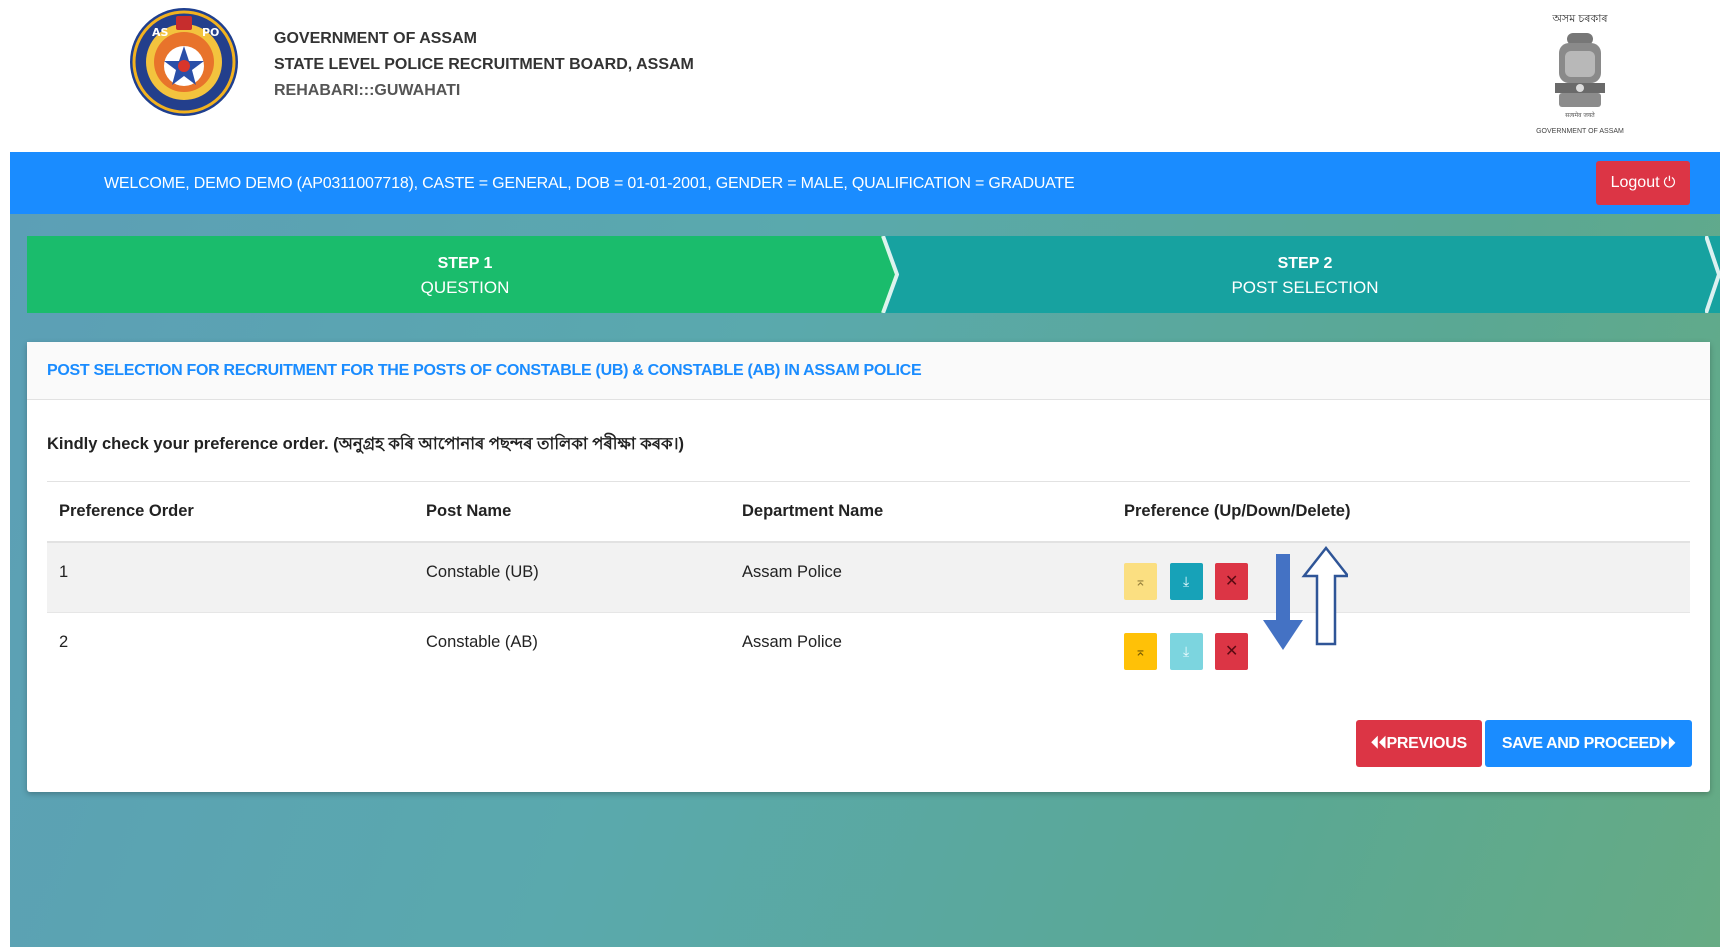  What do you see at coordinates (921, 512) in the screenshot?
I see `header-department-name: Department Name` at bounding box center [921, 512].